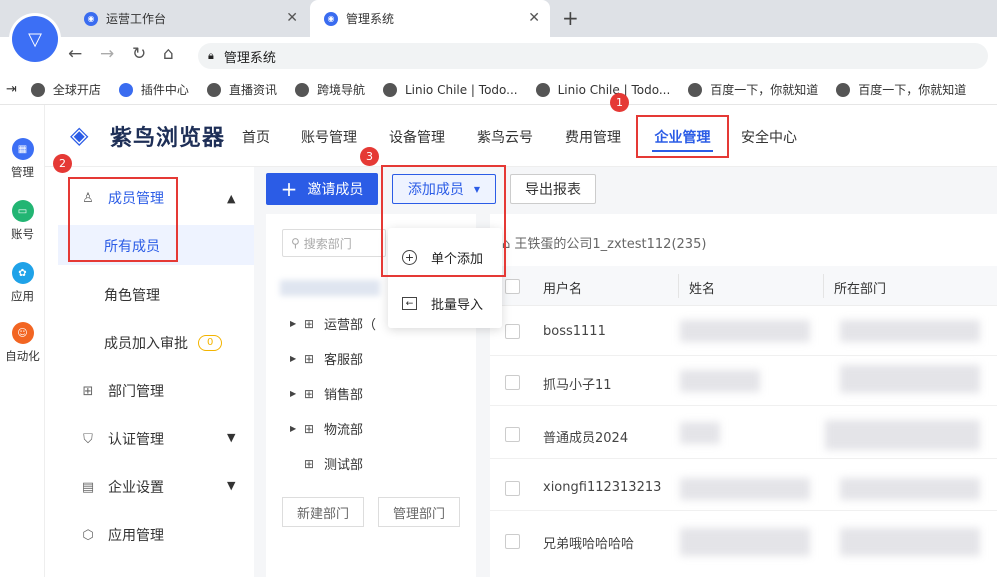 The image size is (997, 577). I want to click on sidebar-item-ent-settings: ▤ 企业设置, so click(122, 487).